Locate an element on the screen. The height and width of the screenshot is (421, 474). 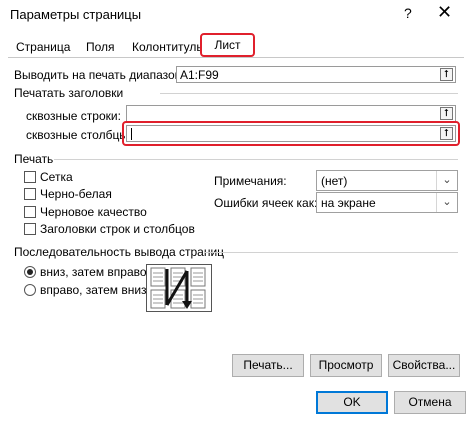
black-and-white-label: Черно-белая is located at coordinates (76, 194).